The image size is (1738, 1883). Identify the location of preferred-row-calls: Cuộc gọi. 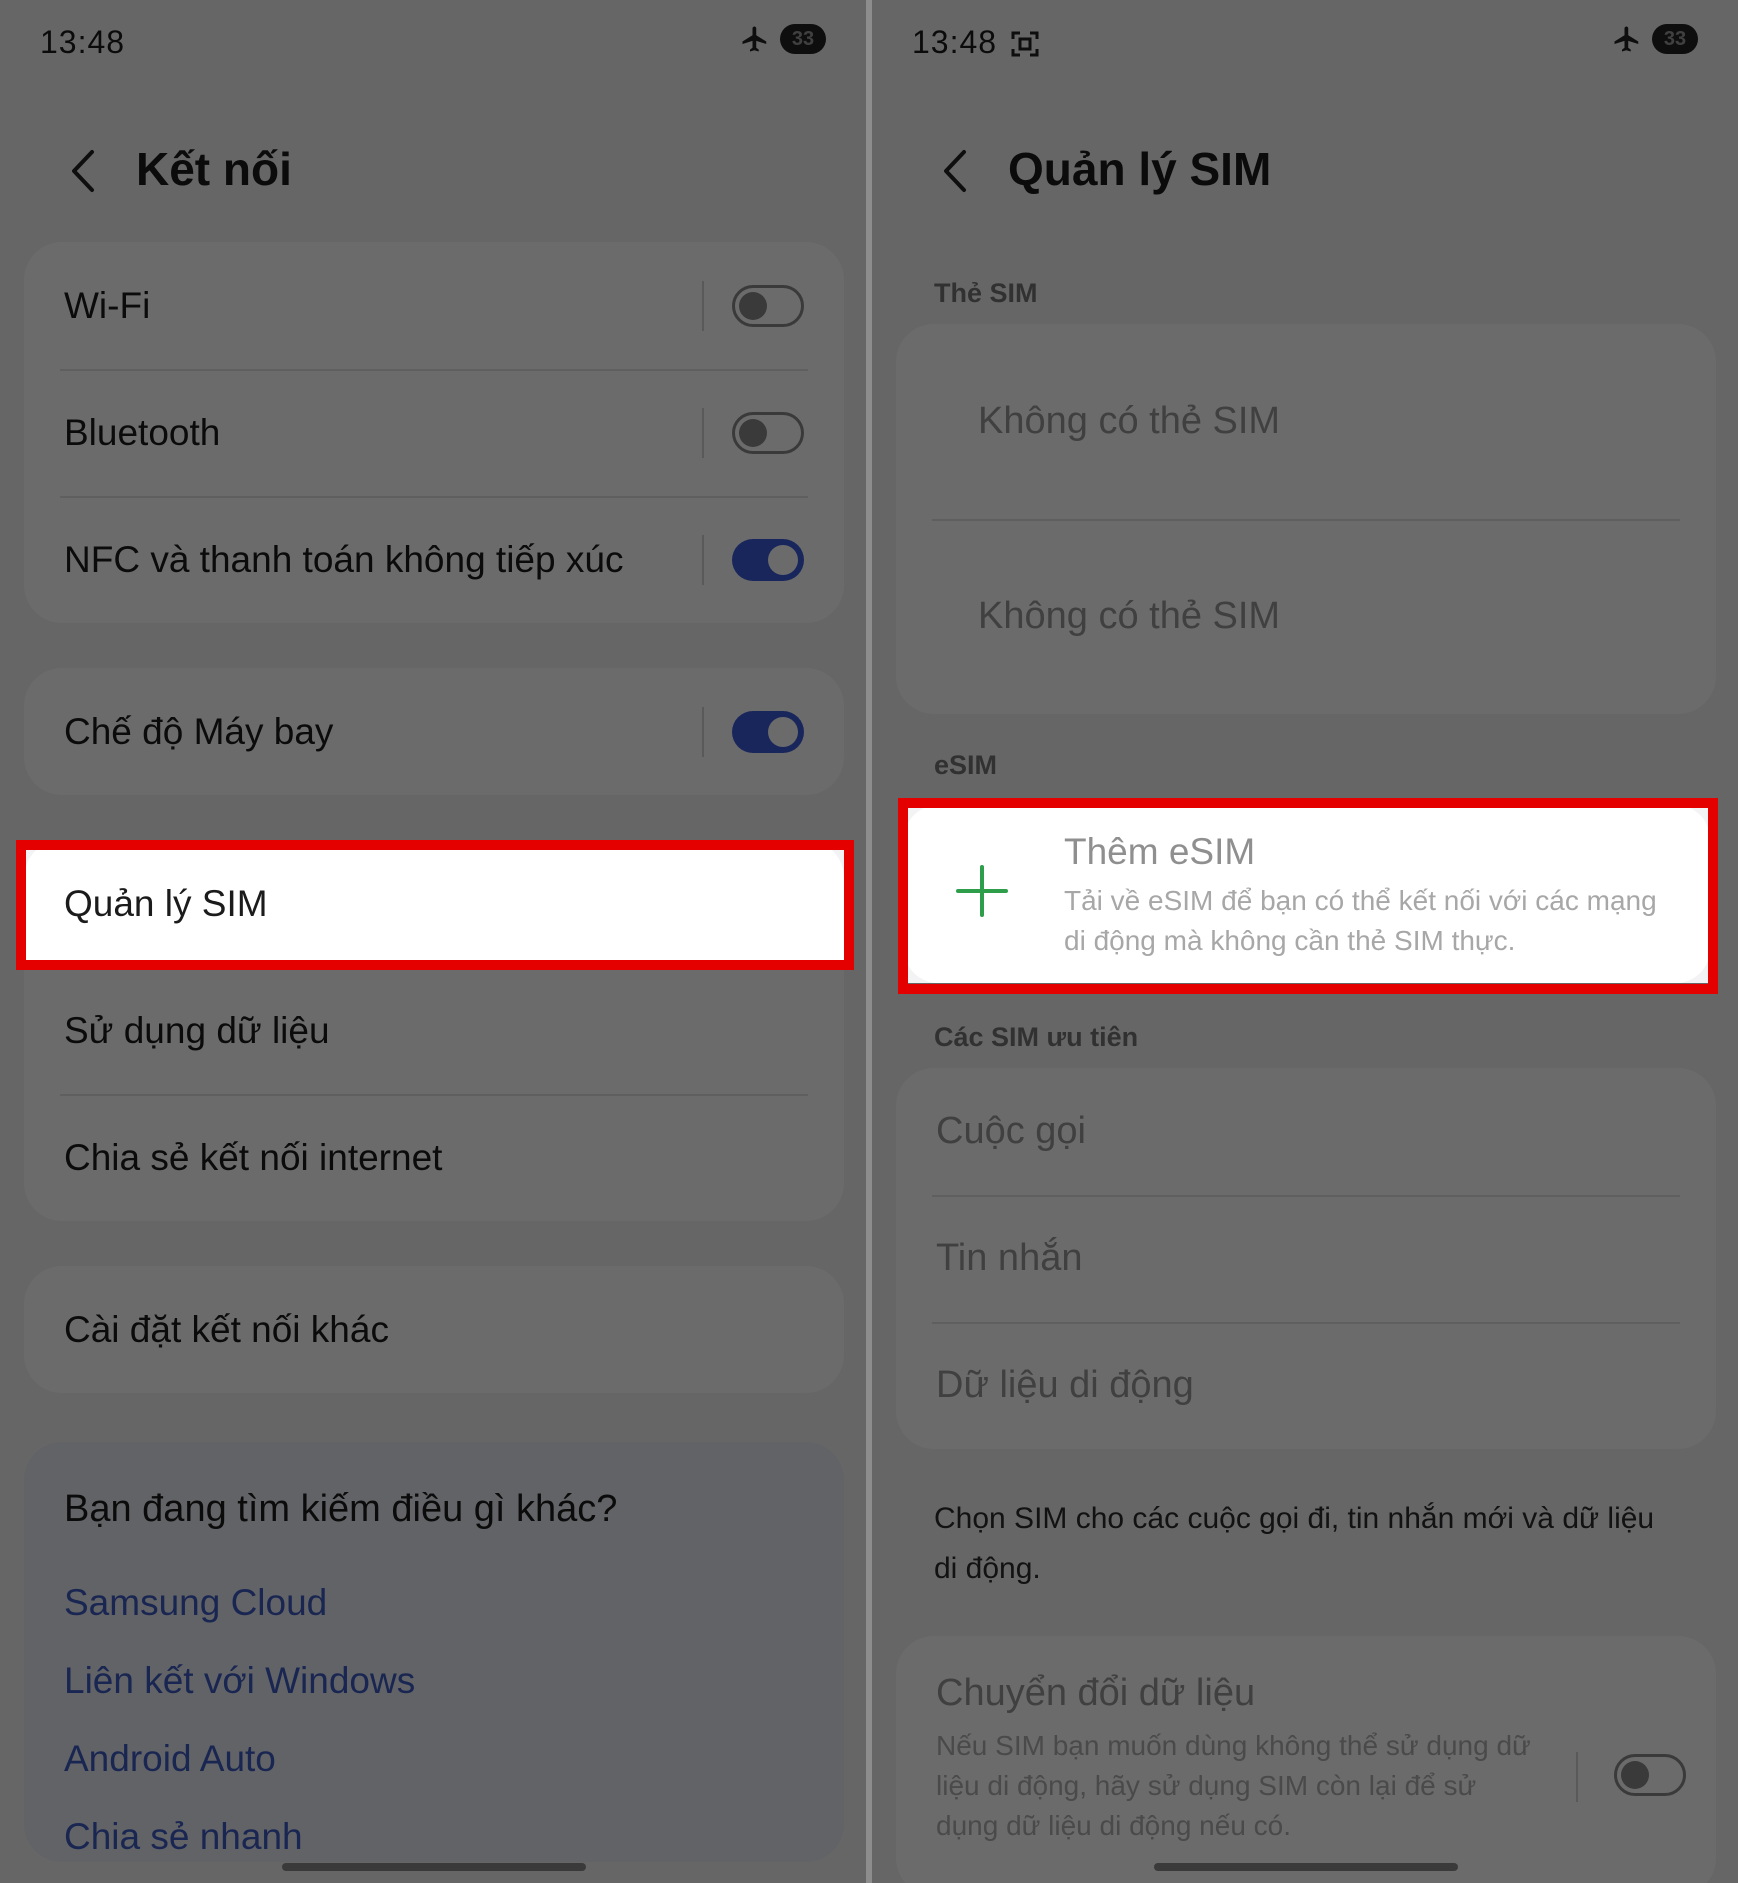
(1306, 1131).